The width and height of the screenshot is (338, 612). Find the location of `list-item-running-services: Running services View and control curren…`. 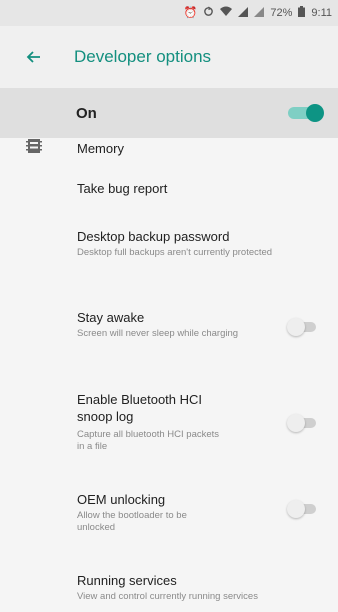

list-item-running-services: Running services View and control curren… is located at coordinates (169, 592).